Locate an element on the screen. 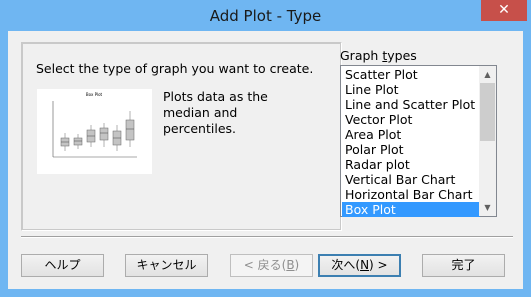  title-bar: Add Plot - Type ✕ is located at coordinates (265, 16).